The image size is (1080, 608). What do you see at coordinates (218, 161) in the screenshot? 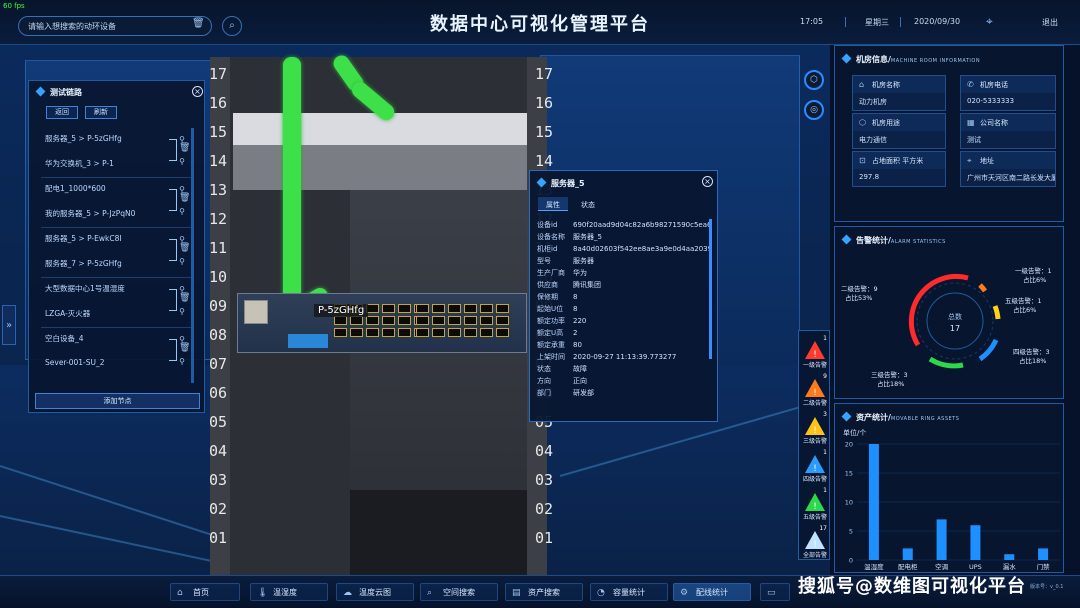
I see `rack-u-number: 14` at bounding box center [218, 161].